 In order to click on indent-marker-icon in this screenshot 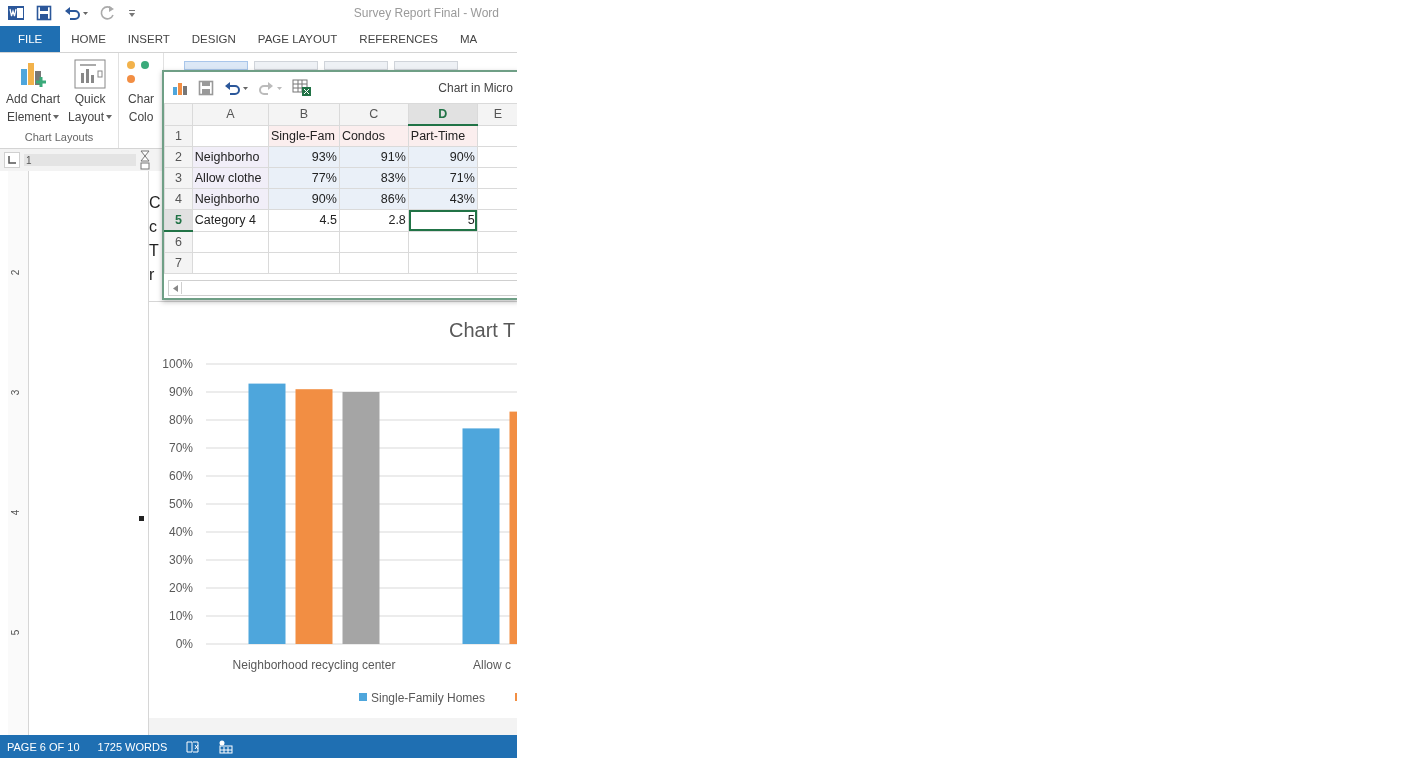, I will do `click(145, 160)`.